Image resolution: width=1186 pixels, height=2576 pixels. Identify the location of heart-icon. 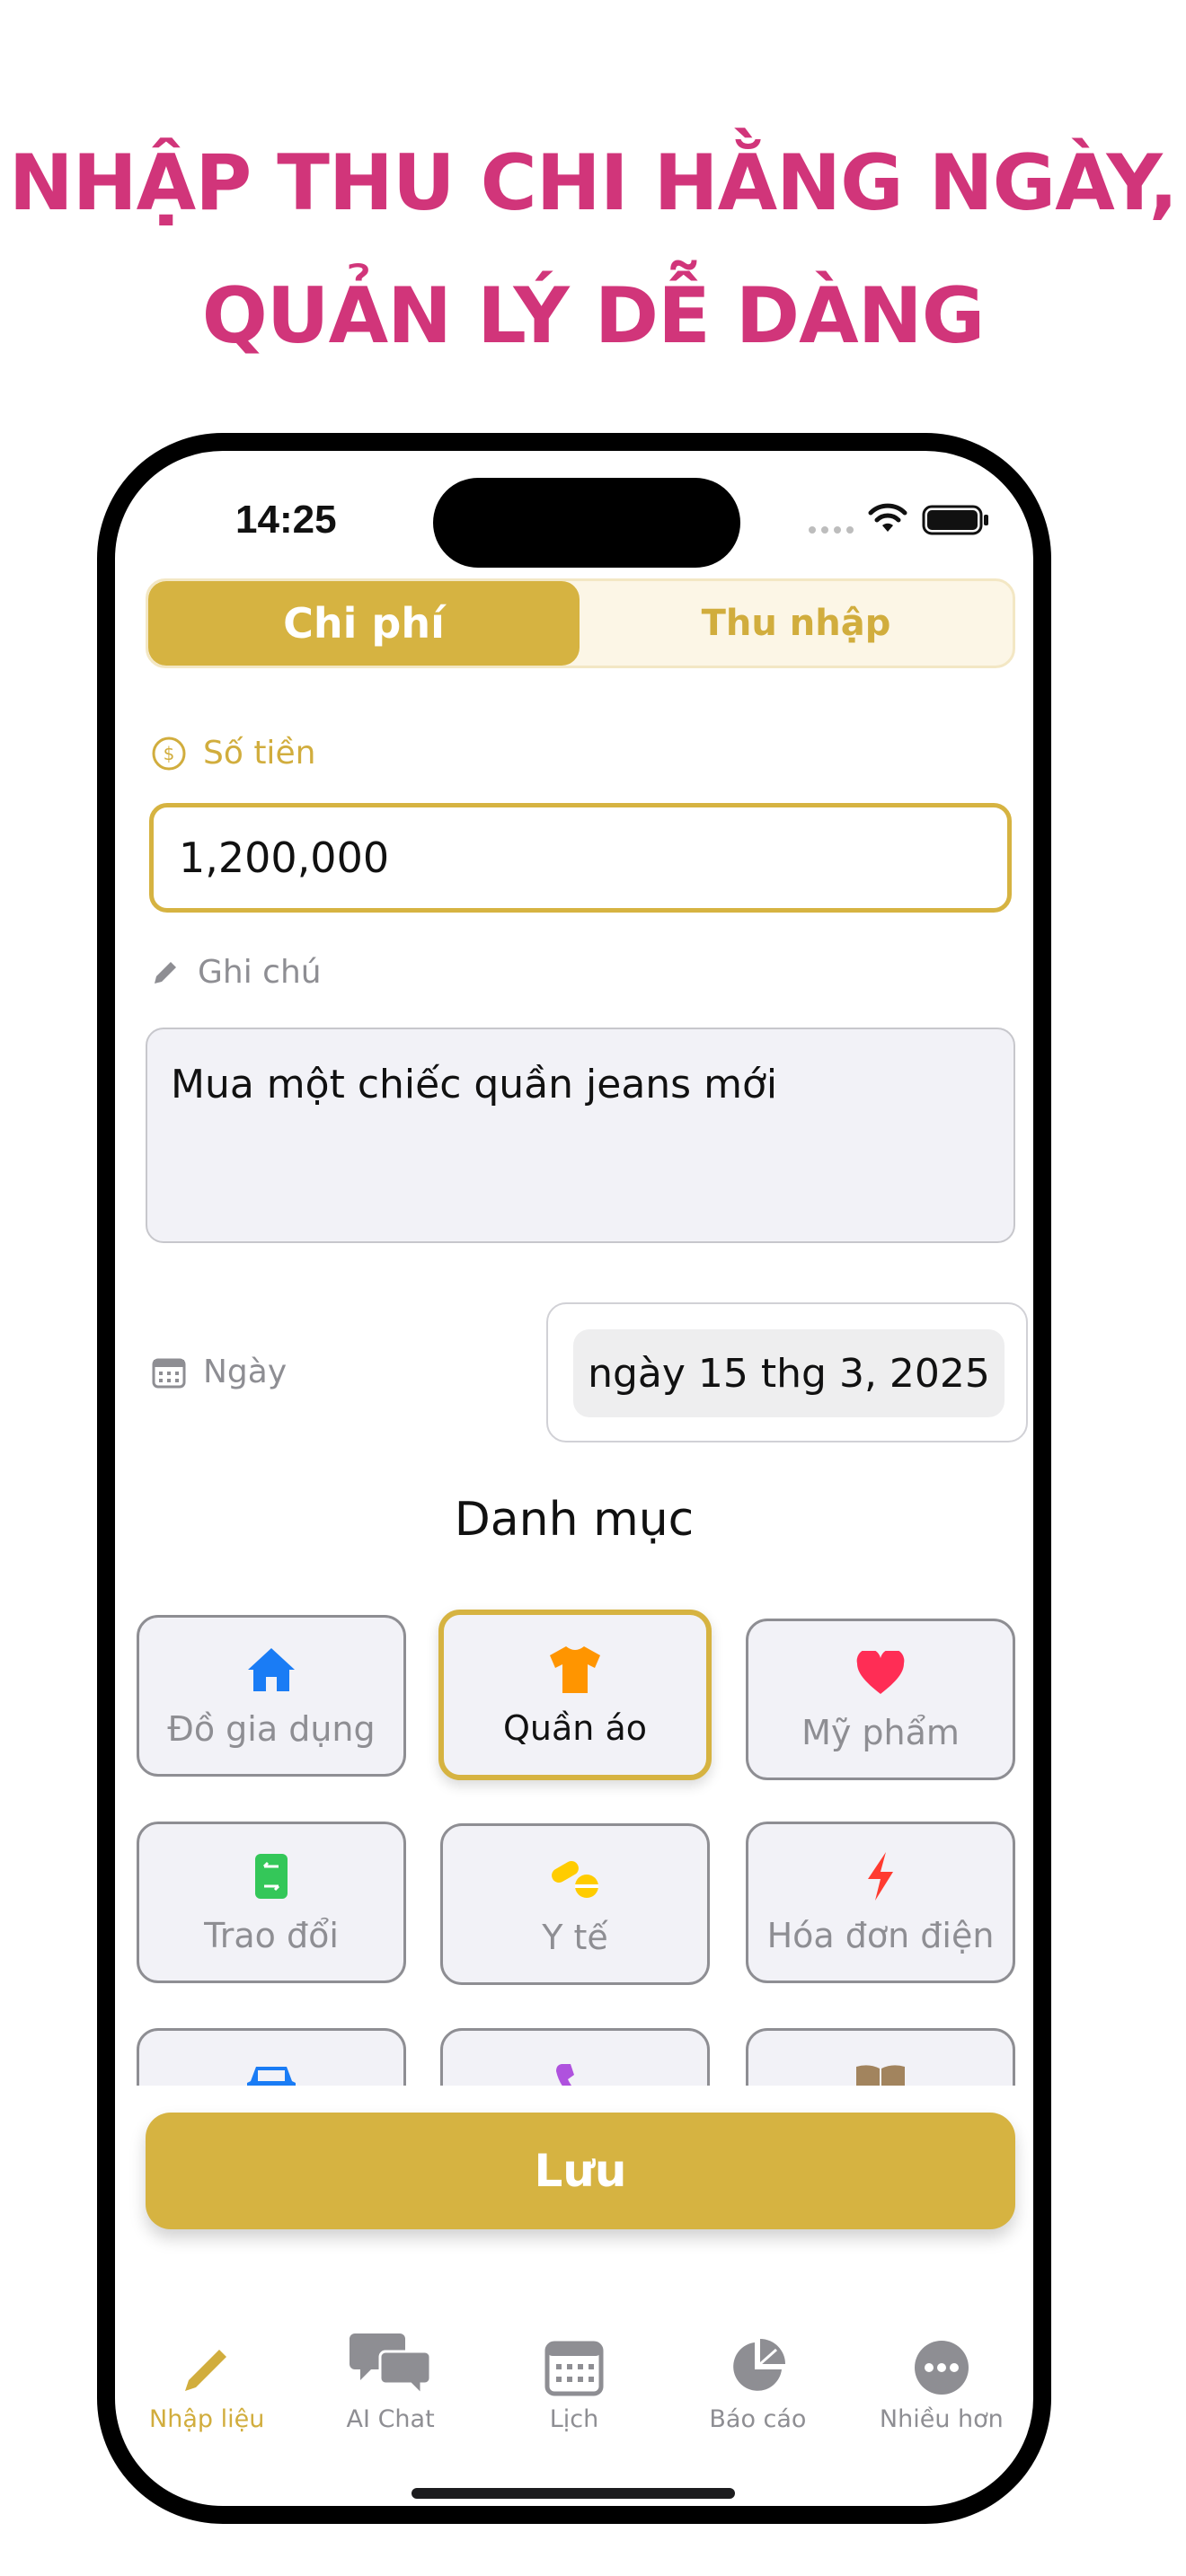
(880, 1672).